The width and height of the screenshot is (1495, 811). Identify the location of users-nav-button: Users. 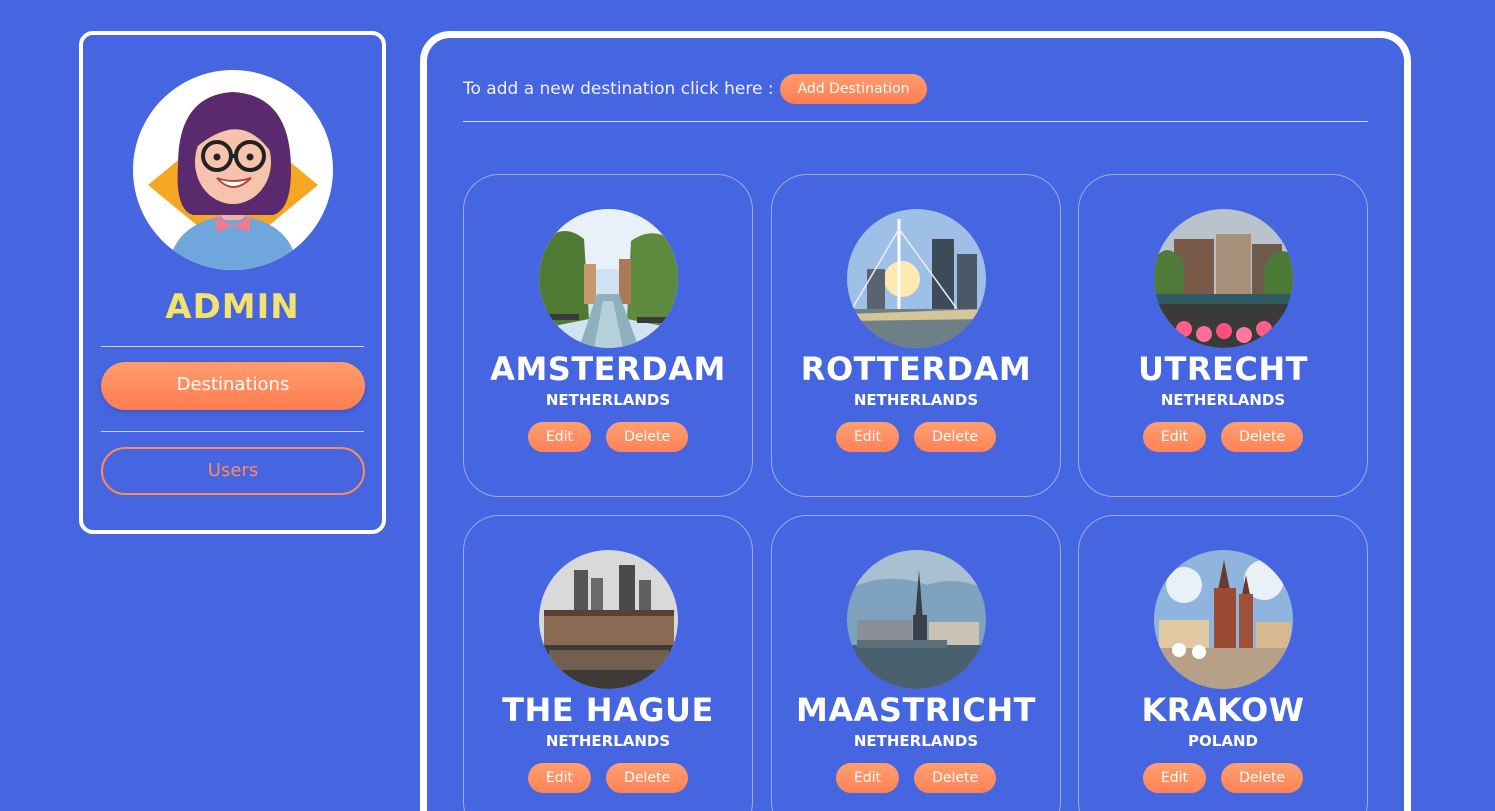
(233, 471).